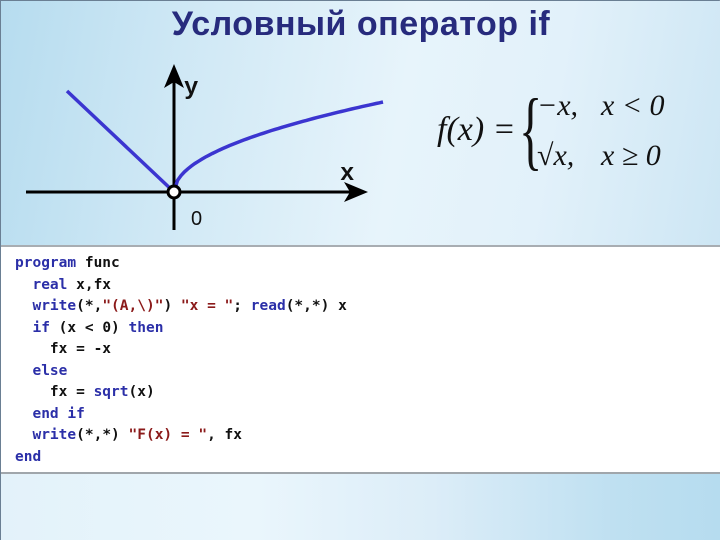 This screenshot has height=540, width=720. What do you see at coordinates (207, 306) in the screenshot?
I see `code-string: "x = "` at bounding box center [207, 306].